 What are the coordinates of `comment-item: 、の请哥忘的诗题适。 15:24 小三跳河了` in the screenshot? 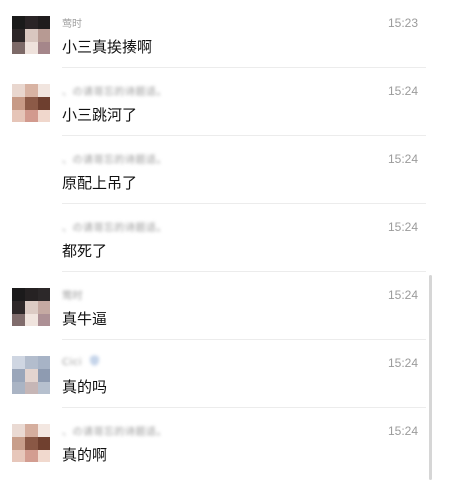 It's located at (213, 102).